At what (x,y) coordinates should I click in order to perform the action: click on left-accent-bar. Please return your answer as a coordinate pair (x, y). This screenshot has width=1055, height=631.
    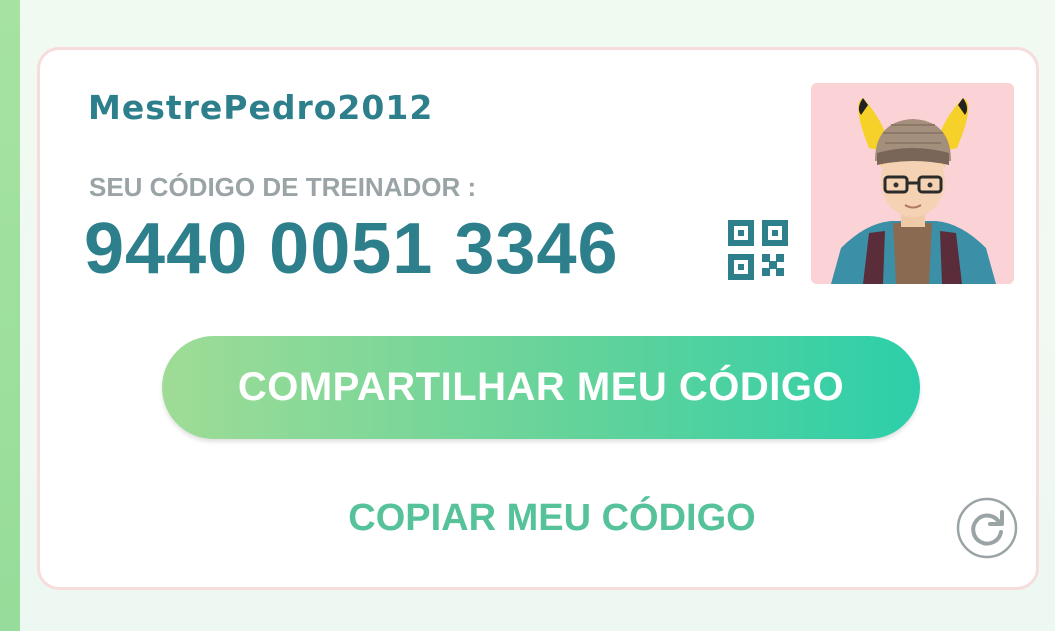
    Looking at the image, I should click on (10, 315).